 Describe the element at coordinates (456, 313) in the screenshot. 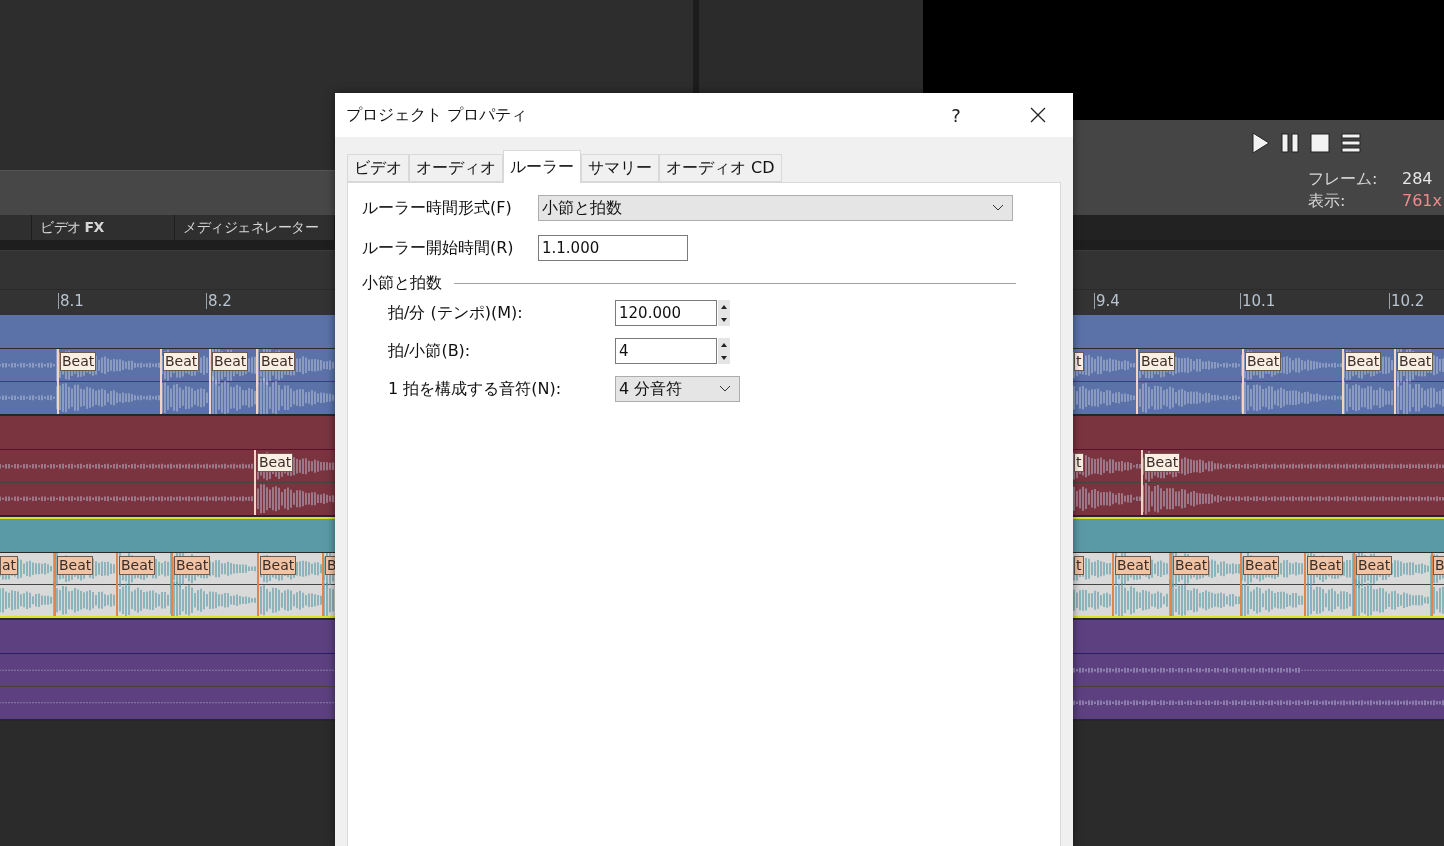

I see `field-label: 拍/分 (テンポ)(M):` at that location.